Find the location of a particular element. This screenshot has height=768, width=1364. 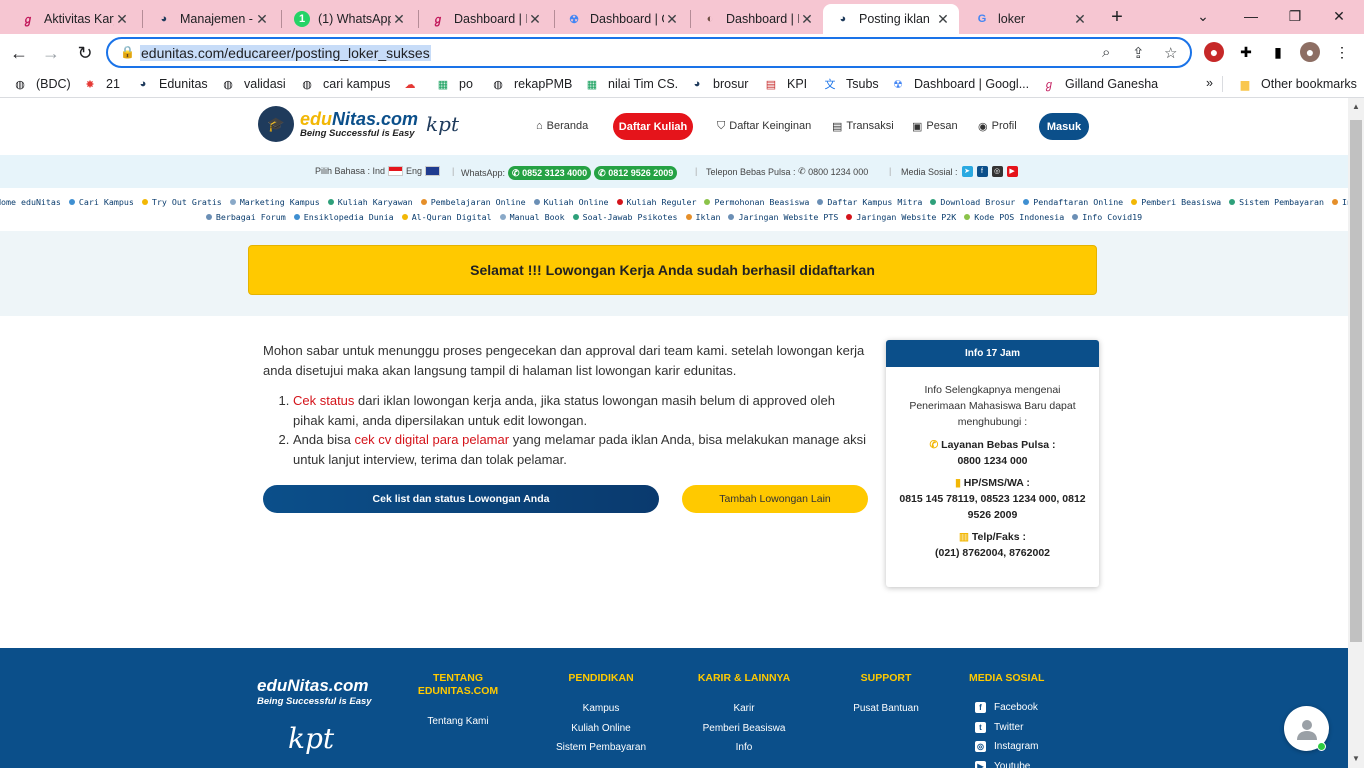

nav-daftar-keinginan: ⛉ Daftar Keinginan is located at coordinates (764, 126).